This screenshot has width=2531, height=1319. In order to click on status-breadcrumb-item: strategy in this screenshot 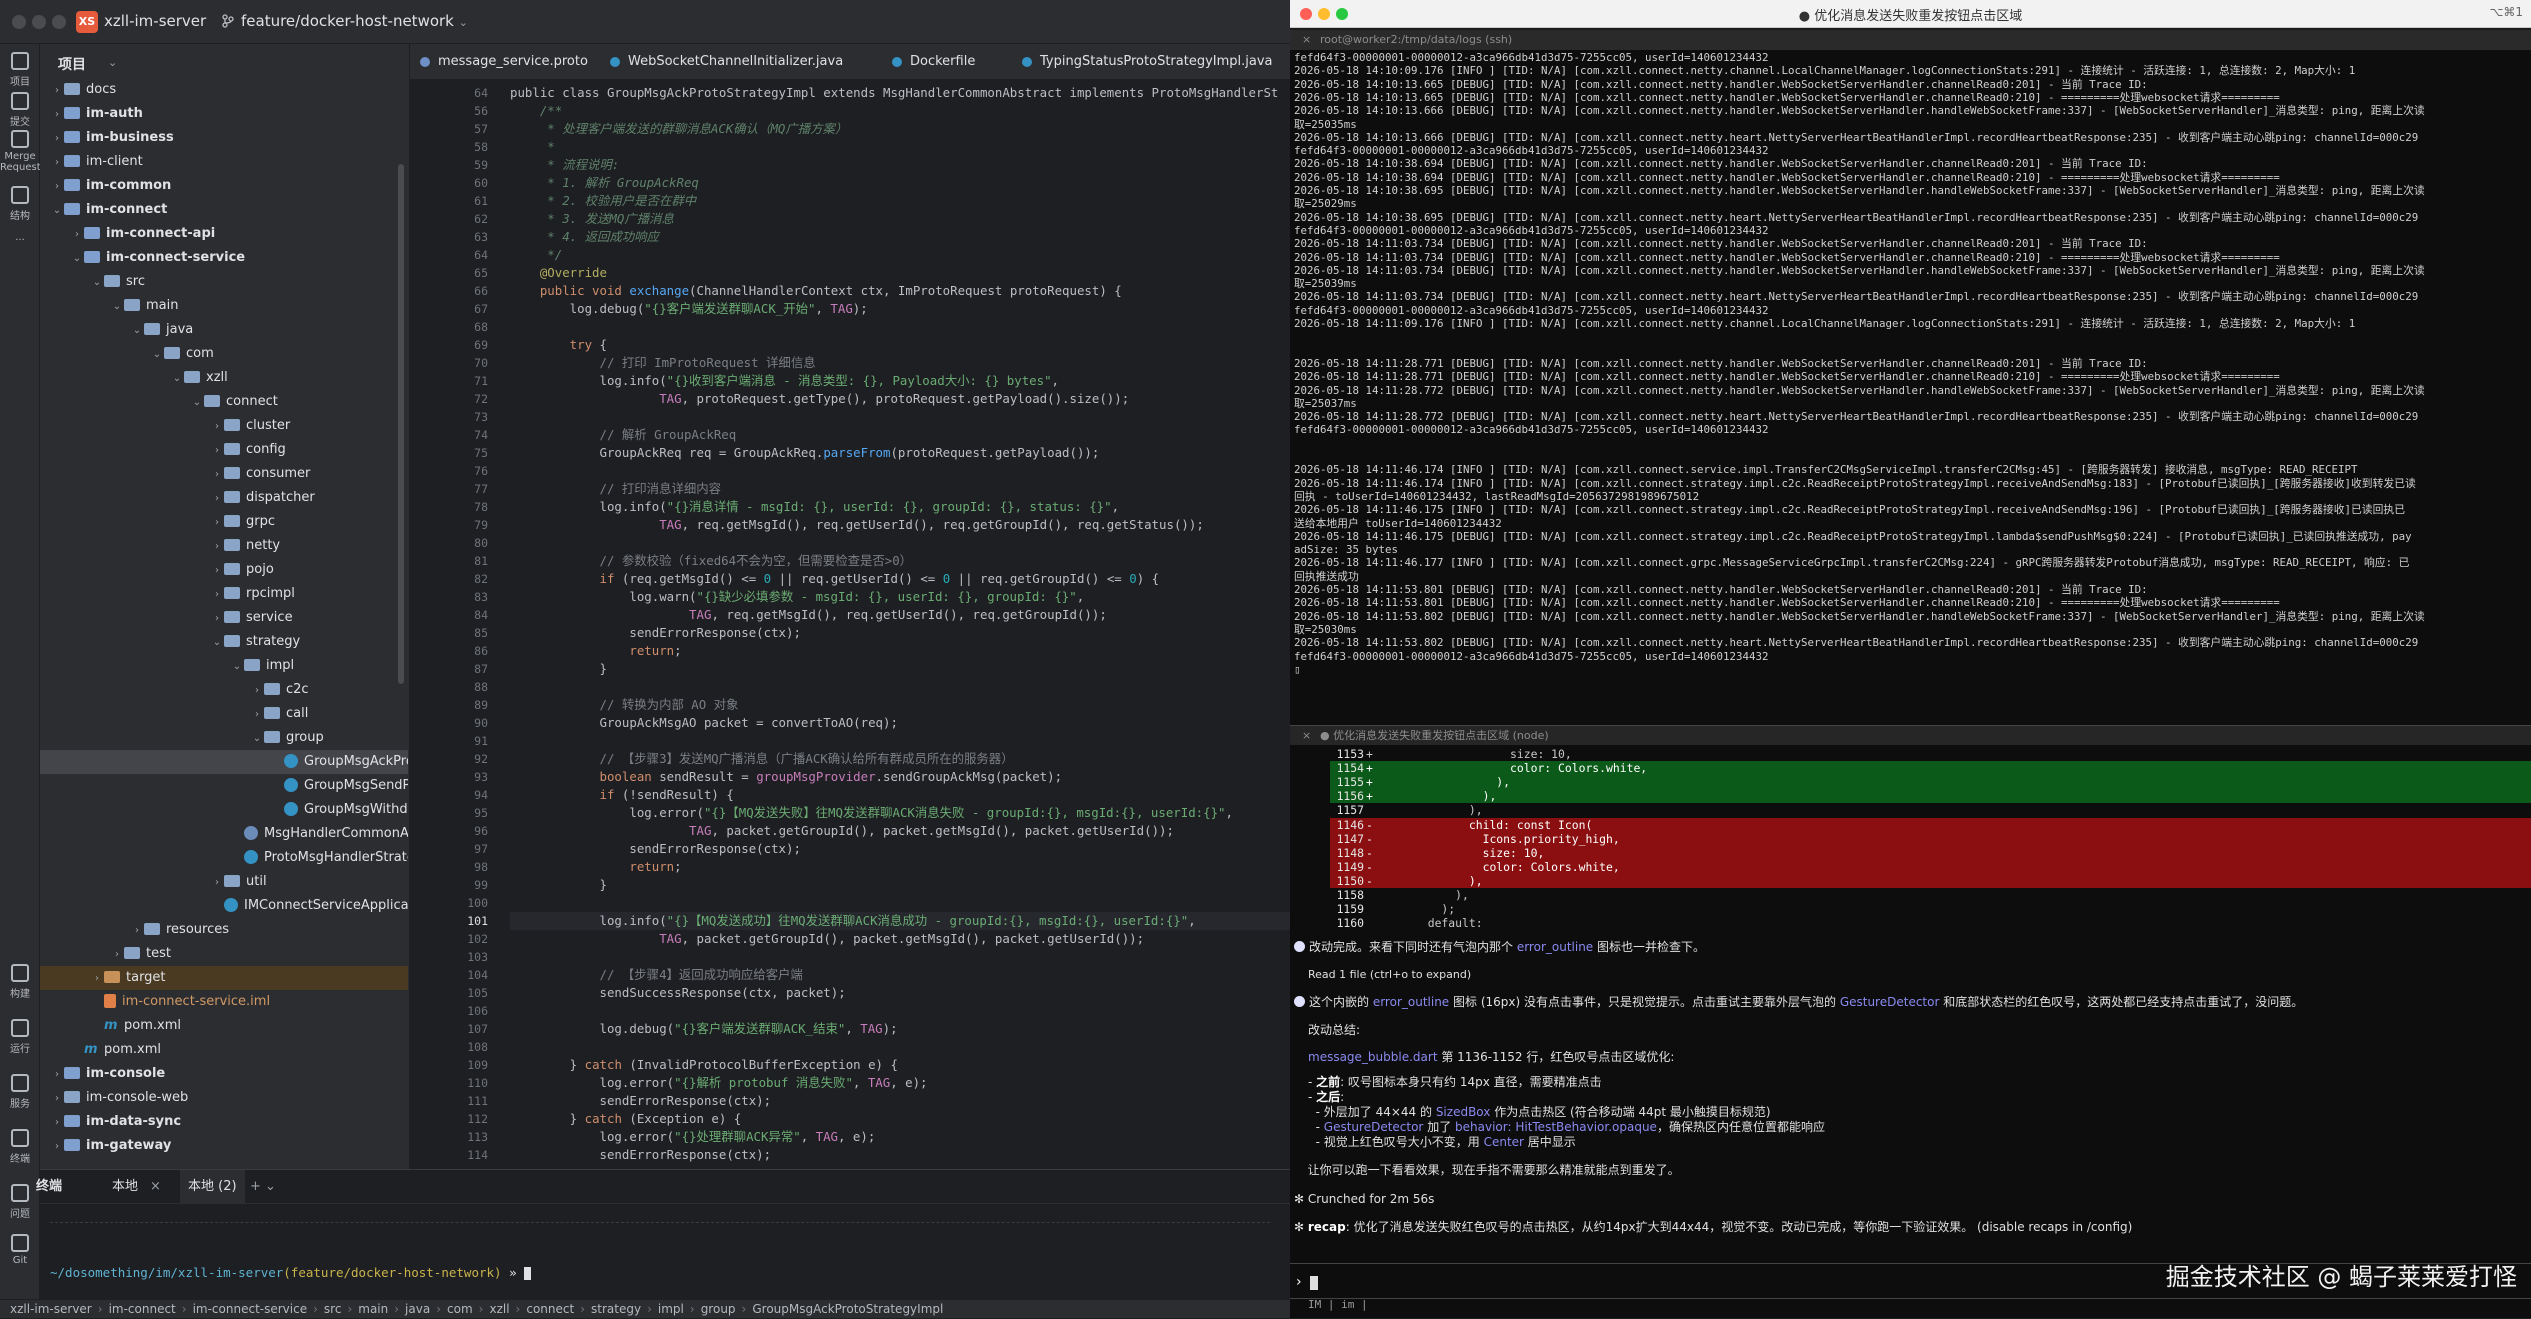, I will do `click(616, 1309)`.